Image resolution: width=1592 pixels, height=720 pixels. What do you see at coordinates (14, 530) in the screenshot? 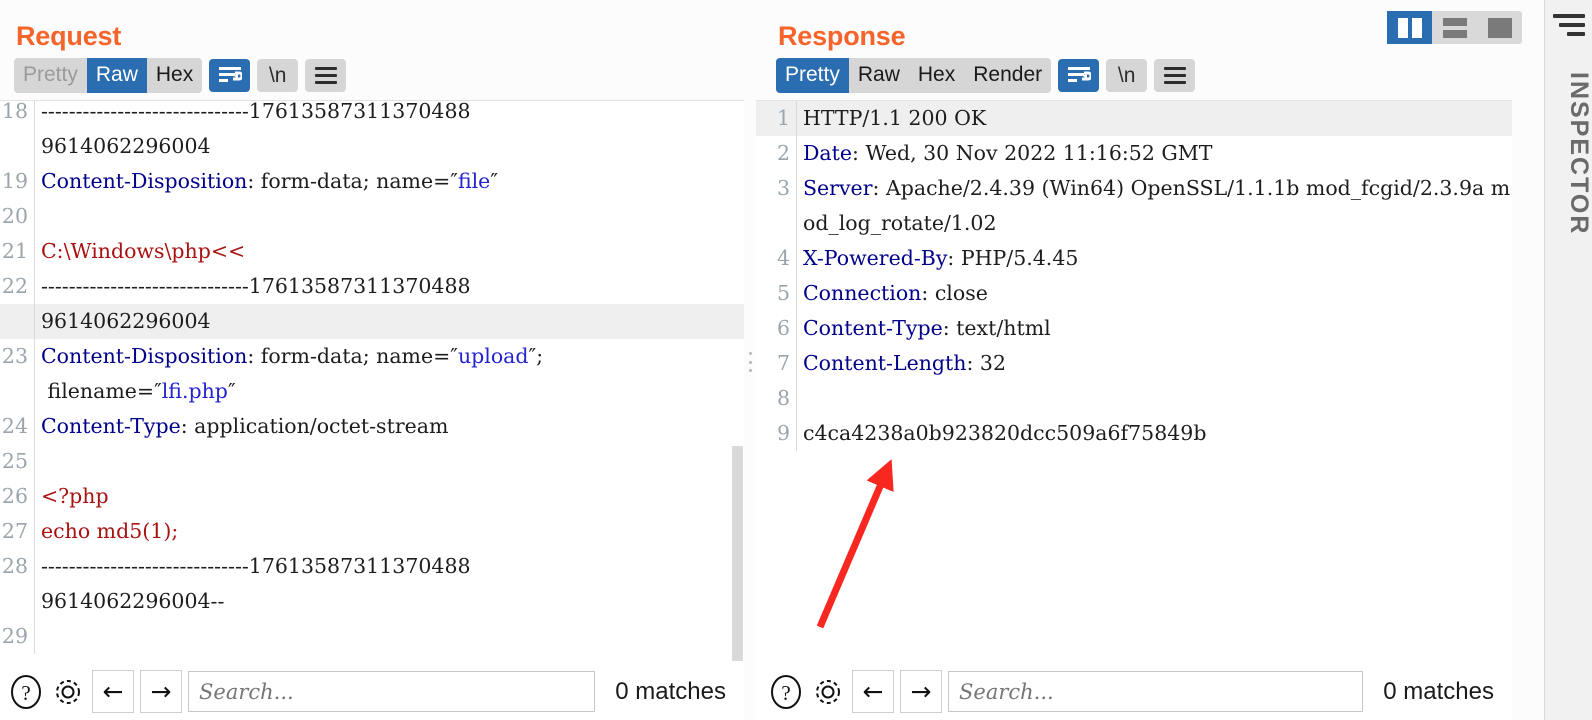
I see `line-number: 27` at bounding box center [14, 530].